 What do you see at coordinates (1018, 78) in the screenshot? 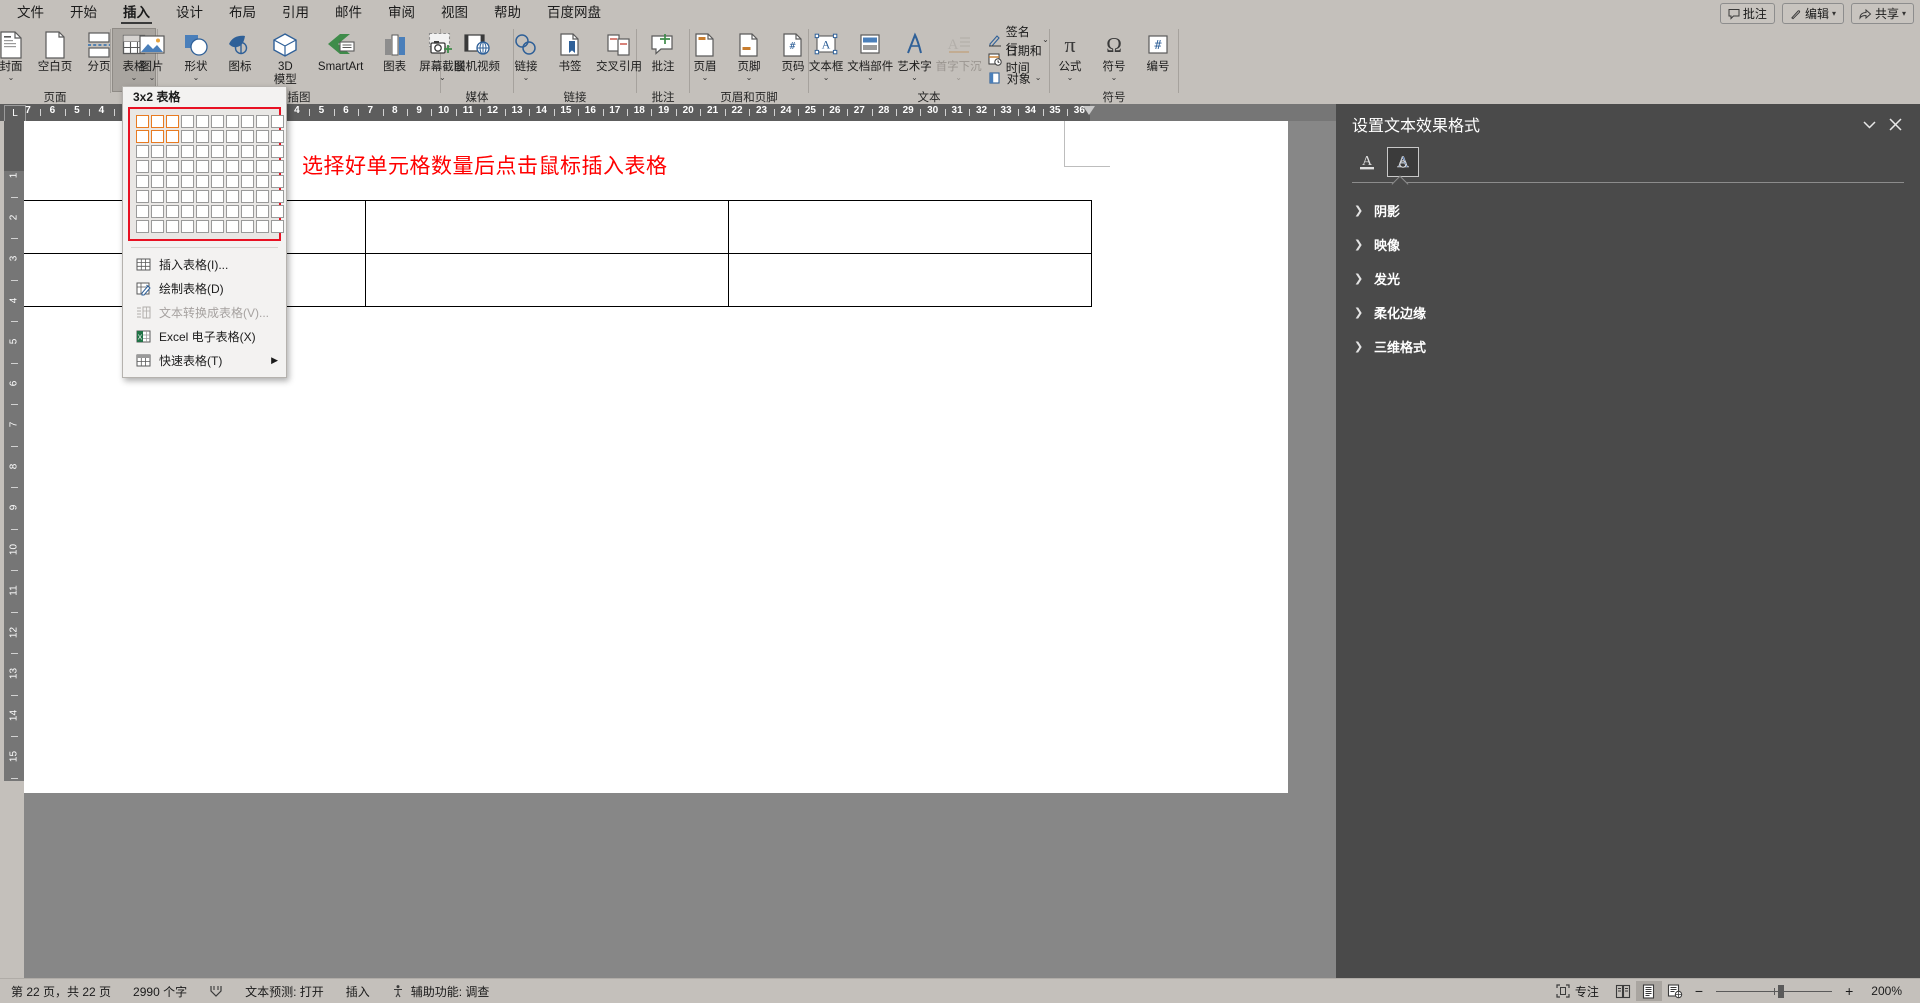
I see `object-item: 对象 ⌄` at bounding box center [1018, 78].